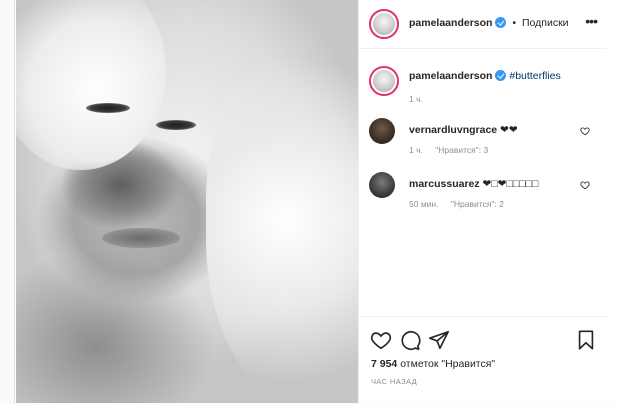 Image resolution: width=620 pixels, height=404 pixels. What do you see at coordinates (416, 150) in the screenshot?
I see `comment-time: 1 ч.` at bounding box center [416, 150].